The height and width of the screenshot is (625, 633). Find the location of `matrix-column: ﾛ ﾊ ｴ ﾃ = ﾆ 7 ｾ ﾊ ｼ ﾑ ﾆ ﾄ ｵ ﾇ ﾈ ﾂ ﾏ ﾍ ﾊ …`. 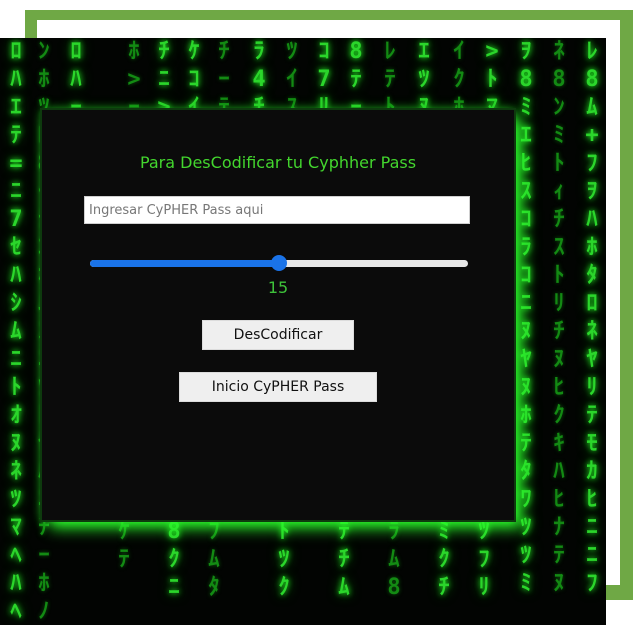

matrix-column: ﾛ ﾊ ｴ ﾃ = ﾆ 7 ｾ ﾊ ｼ ﾑ ﾆ ﾄ ｵ ﾇ ﾈ ﾂ ﾏ ﾍ ﾊ … is located at coordinates (16, 331).